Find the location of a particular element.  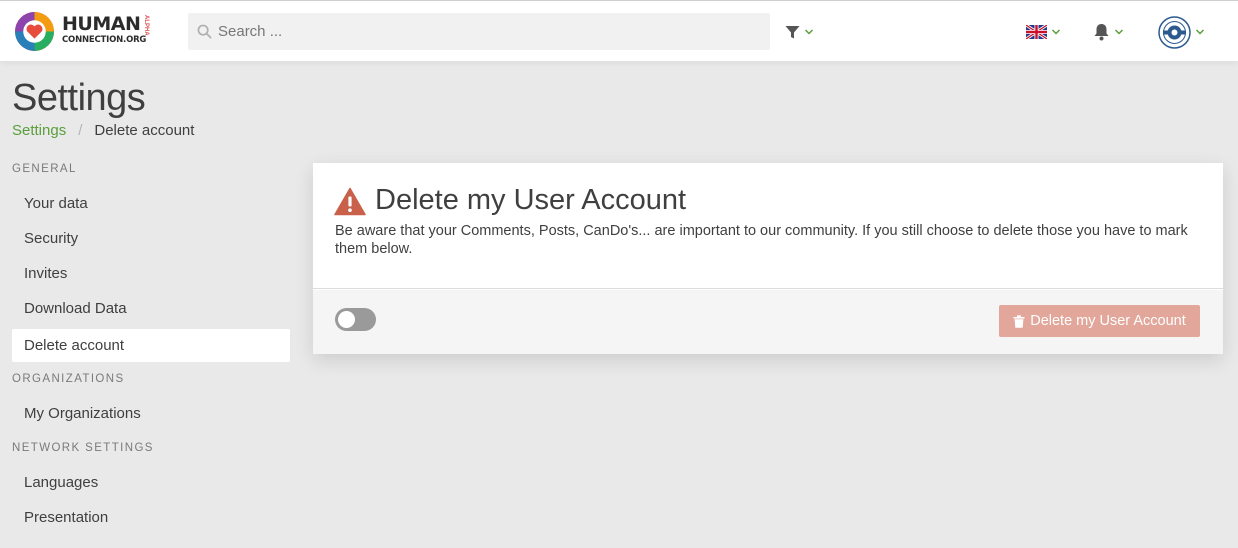

language-dropdown is located at coordinates (1043, 32).